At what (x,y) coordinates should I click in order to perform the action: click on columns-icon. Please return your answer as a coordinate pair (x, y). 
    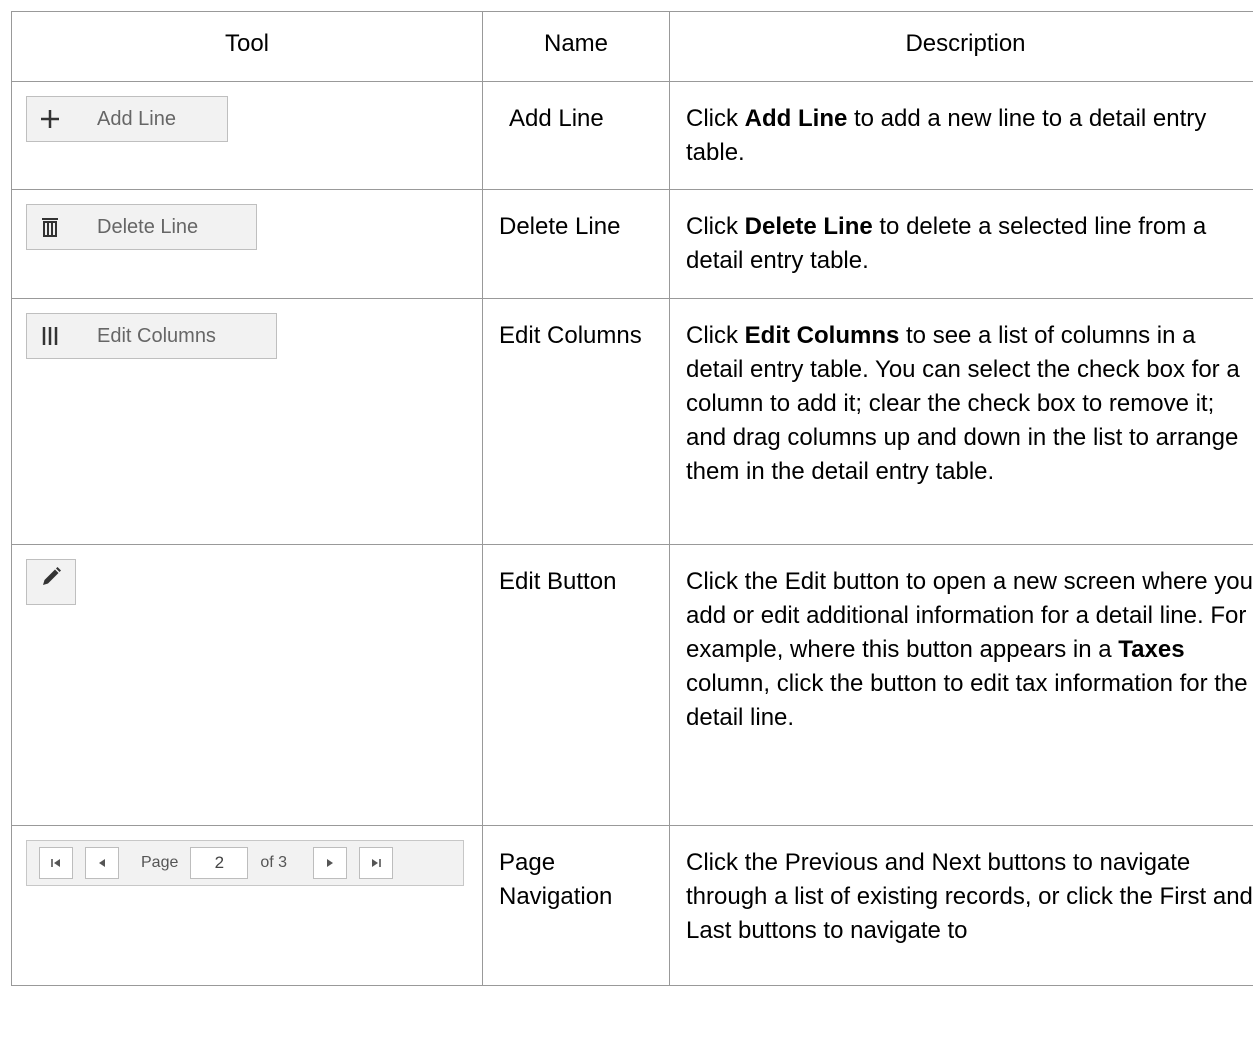
    Looking at the image, I should click on (50, 336).